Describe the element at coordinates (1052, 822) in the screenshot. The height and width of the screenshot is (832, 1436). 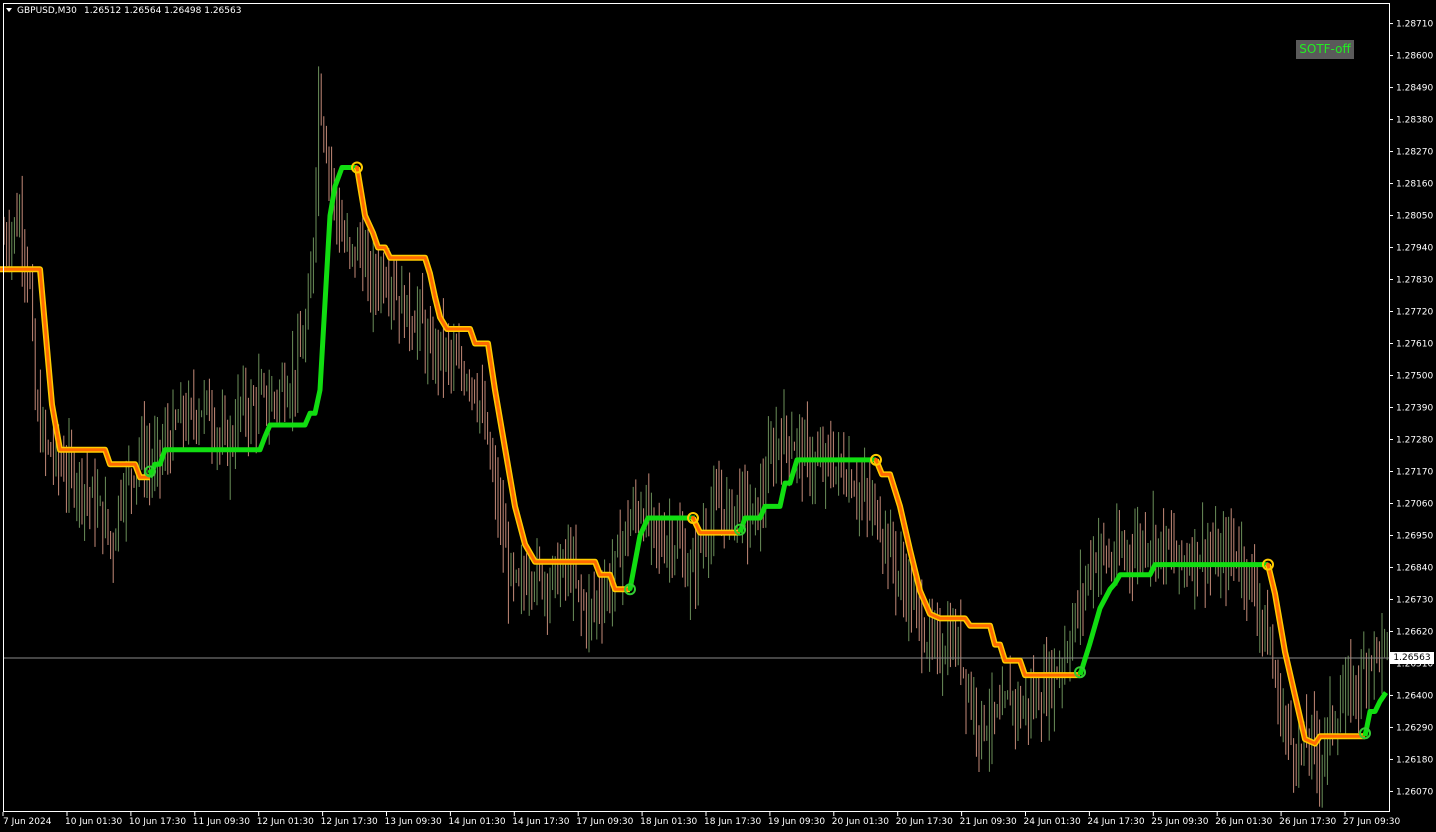
I see `x-tick-label: 24 Jun 01:30` at that location.